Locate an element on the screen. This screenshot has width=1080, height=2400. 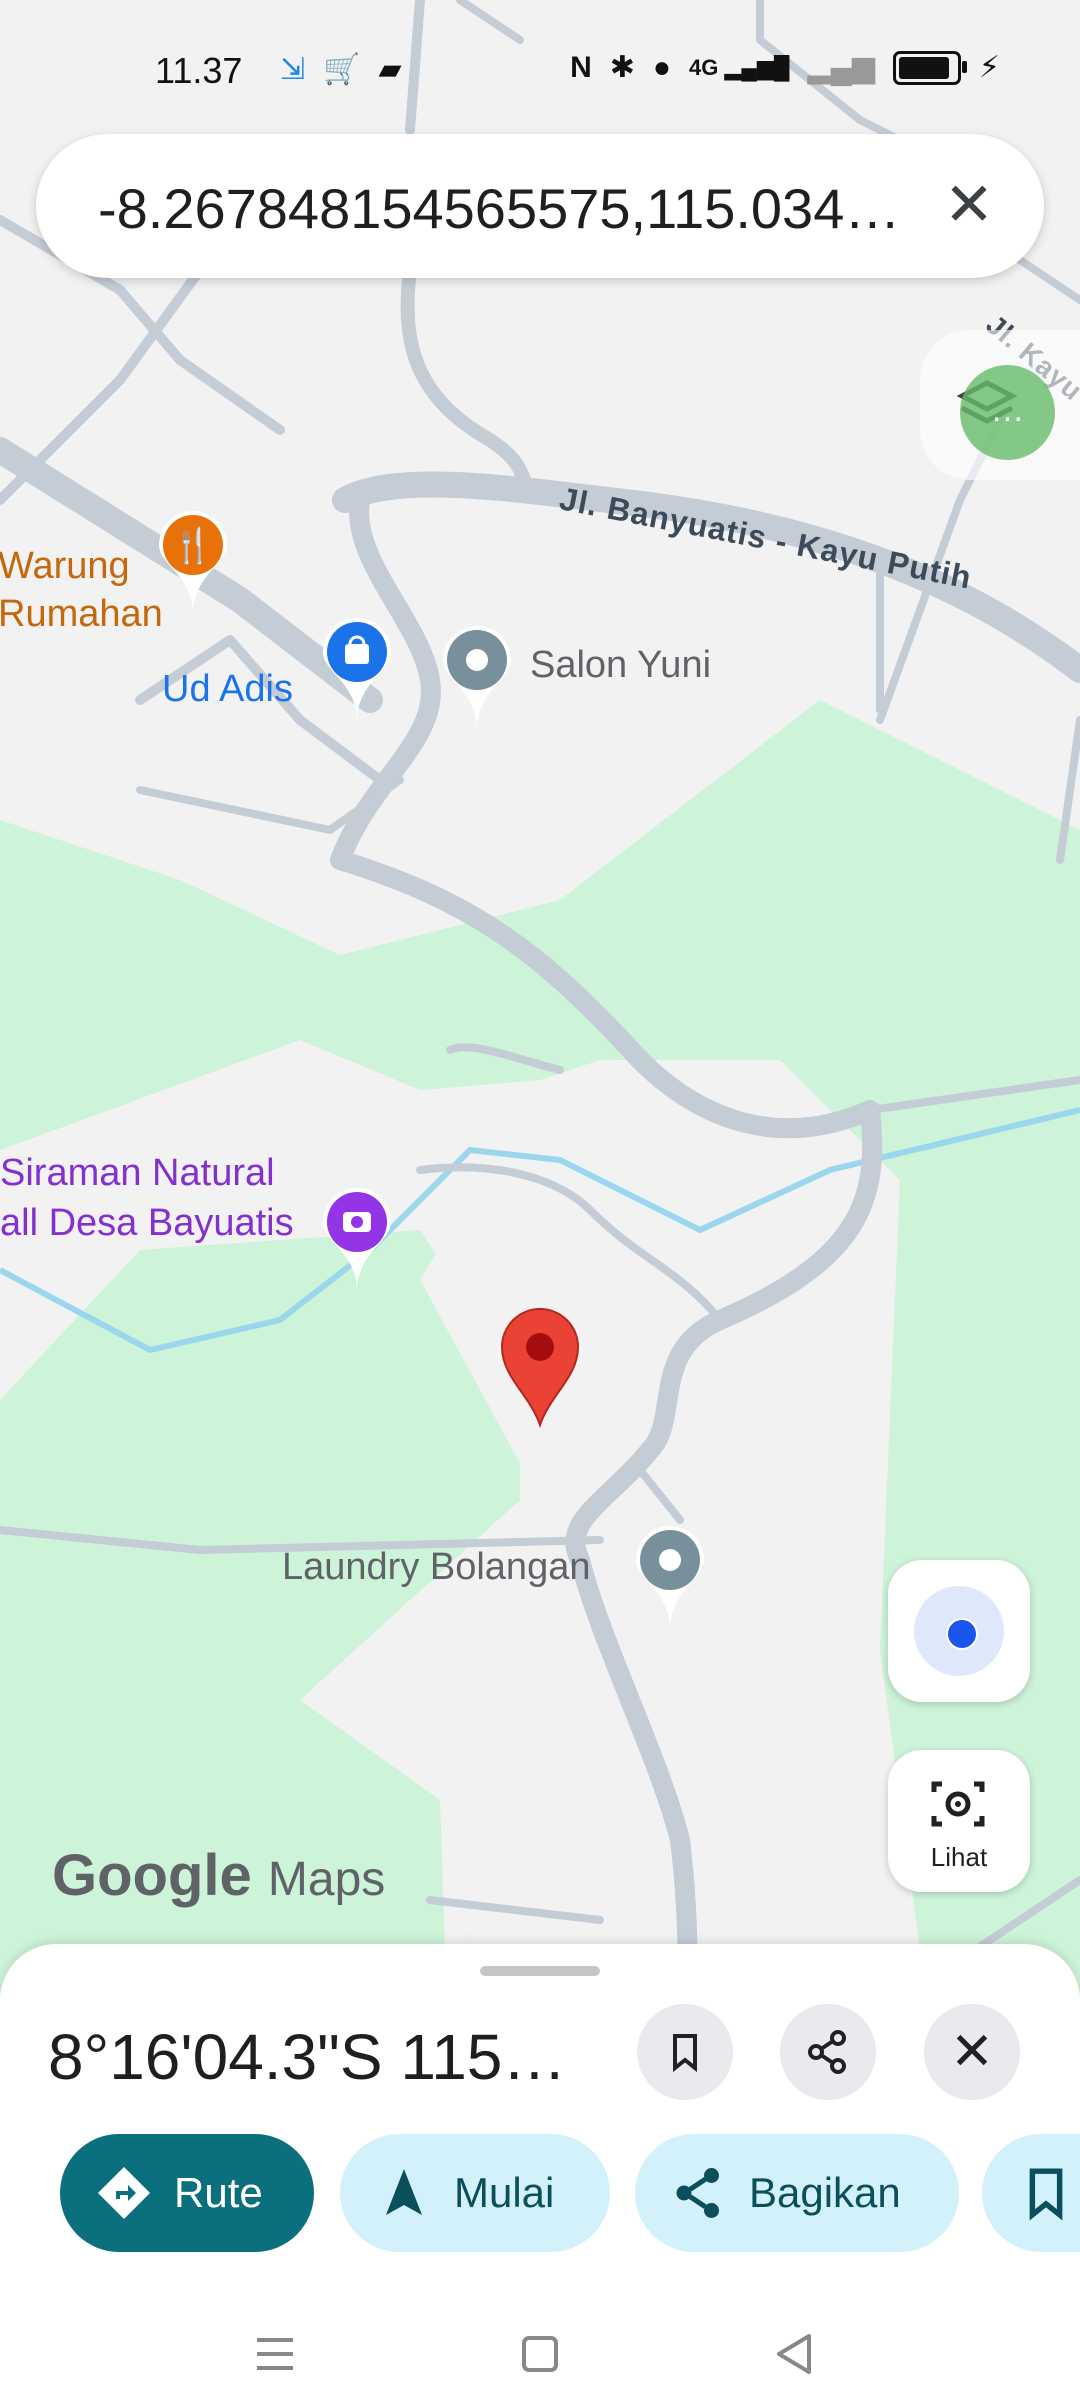
start-button: Mulai is located at coordinates (475, 2193).